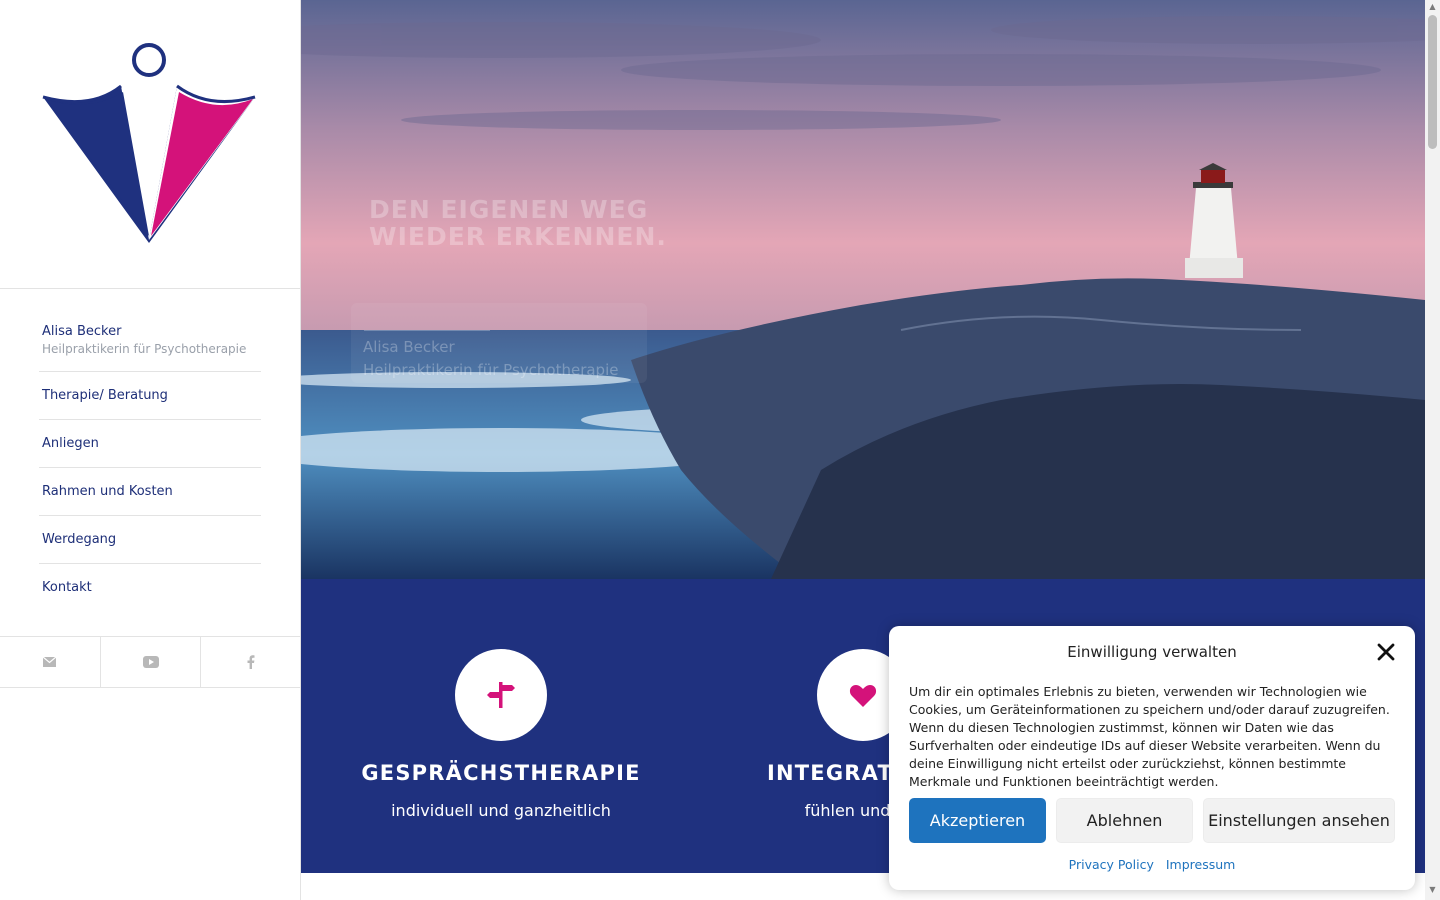 The height and width of the screenshot is (900, 1440). Describe the element at coordinates (501, 810) in the screenshot. I see `feature-subtitle: individuell und ganzheitlich` at that location.